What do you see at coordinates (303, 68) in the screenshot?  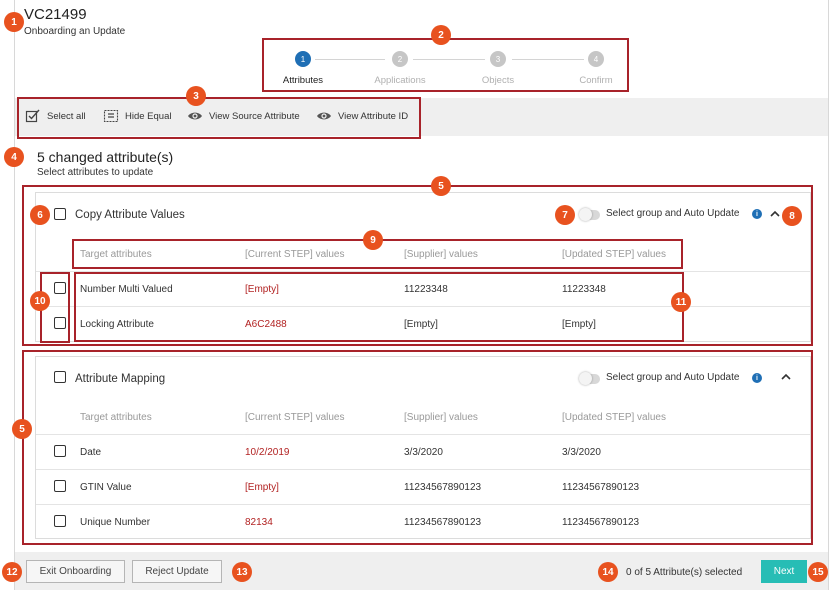 I see `step-attributes: 1 Attributes` at bounding box center [303, 68].